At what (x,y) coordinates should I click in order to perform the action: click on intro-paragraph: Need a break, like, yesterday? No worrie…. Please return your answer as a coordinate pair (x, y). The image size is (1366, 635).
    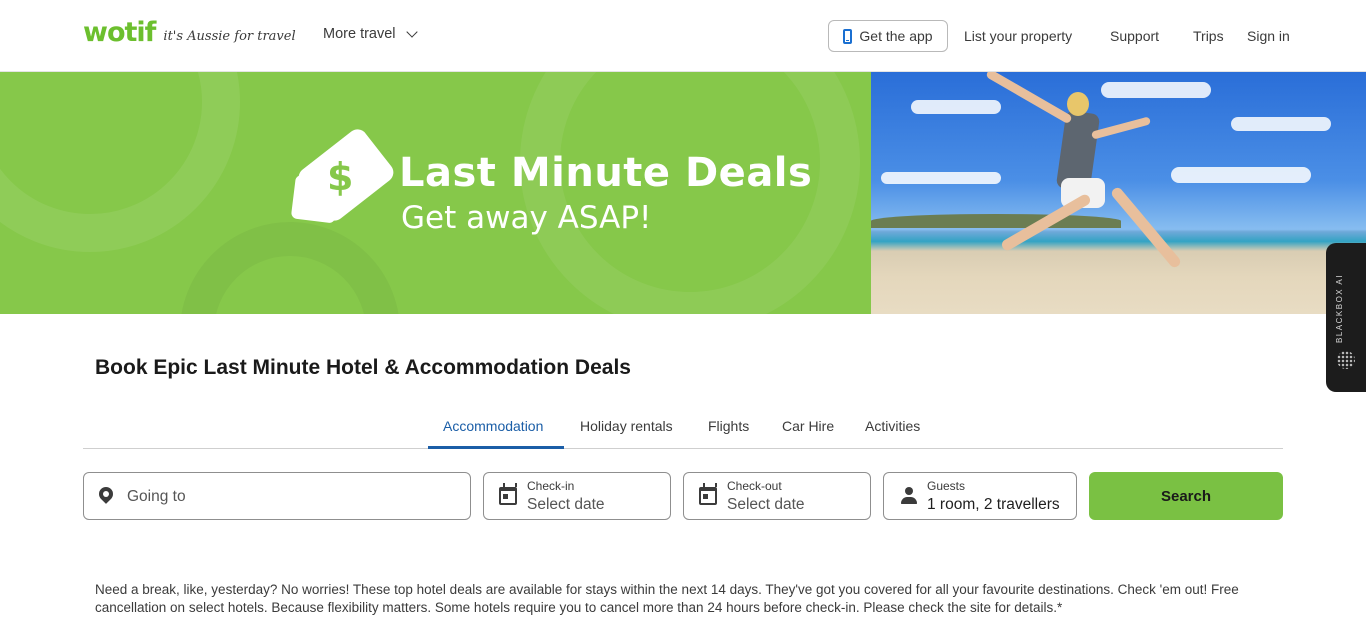
    Looking at the image, I should click on (667, 598).